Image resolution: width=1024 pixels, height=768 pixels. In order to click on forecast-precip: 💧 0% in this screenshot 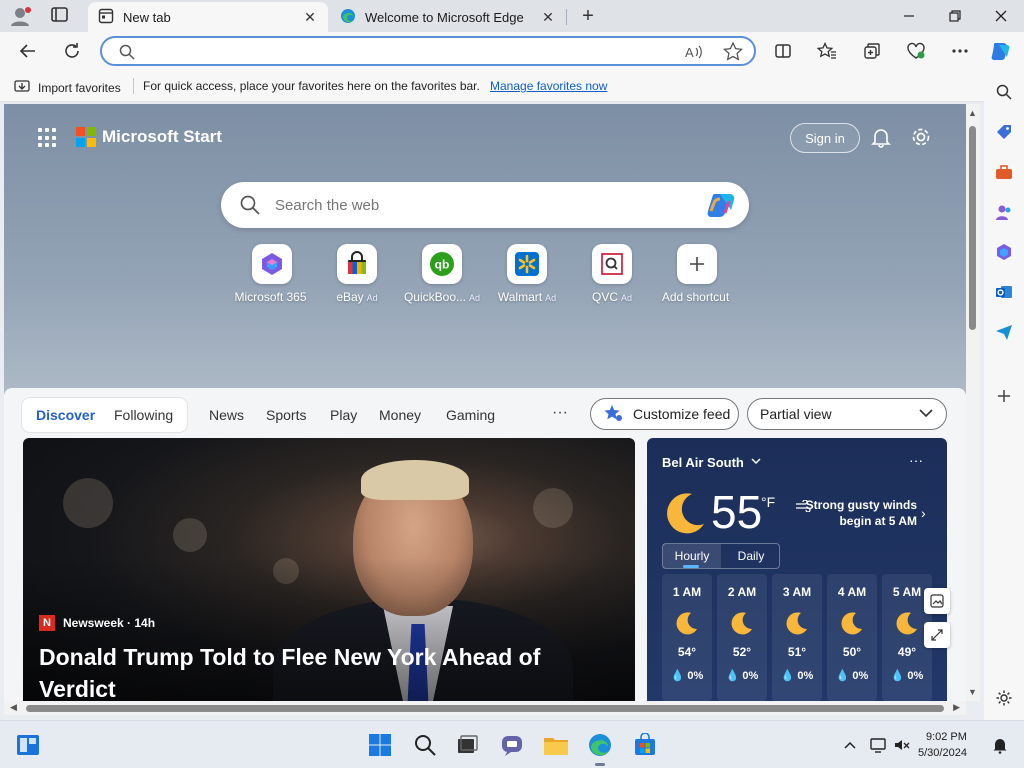, I will do `click(907, 676)`.